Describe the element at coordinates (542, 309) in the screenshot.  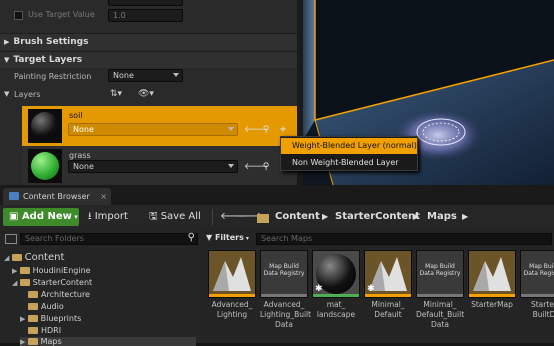
I see `asset-name: Starter BuiltD` at that location.